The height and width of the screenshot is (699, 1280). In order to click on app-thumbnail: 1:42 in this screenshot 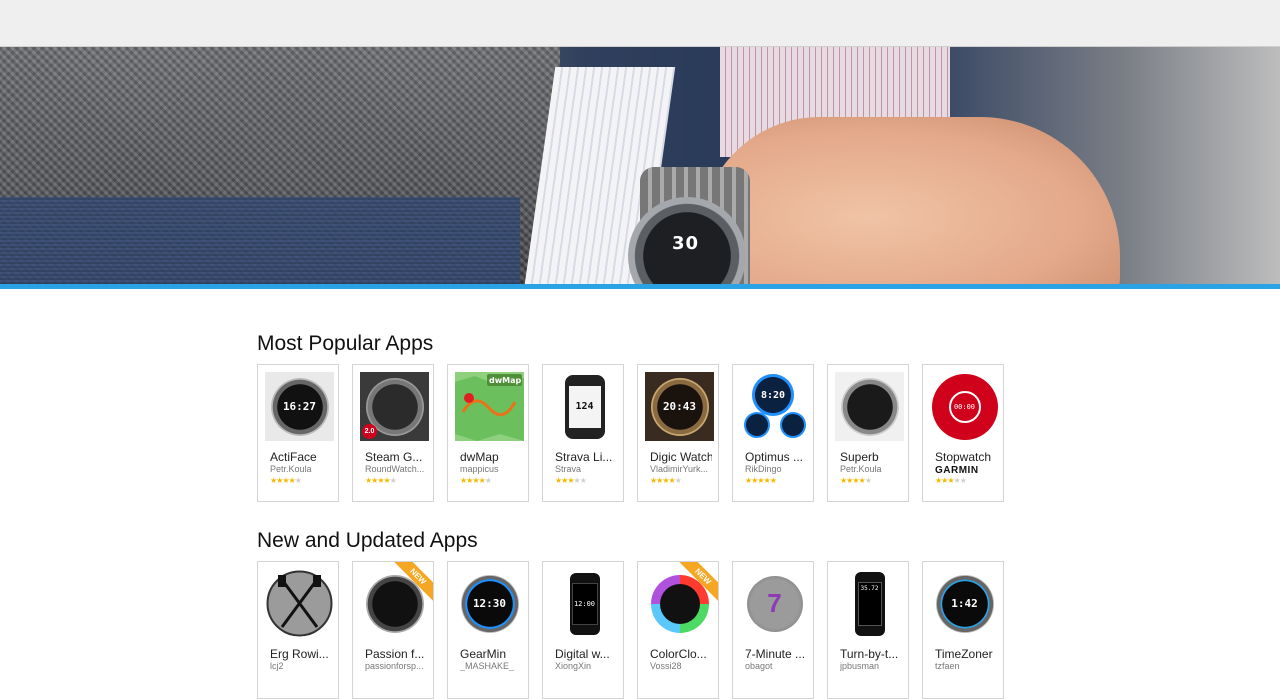, I will do `click(964, 603)`.